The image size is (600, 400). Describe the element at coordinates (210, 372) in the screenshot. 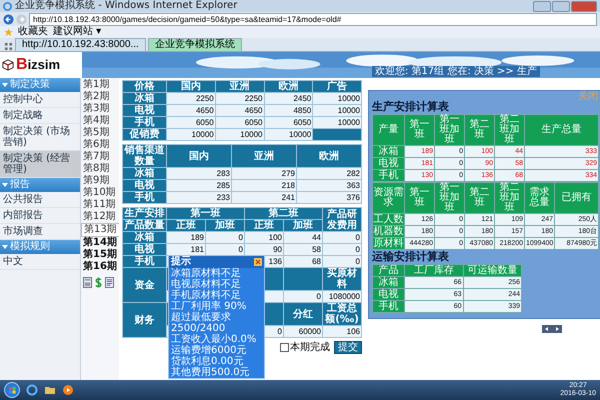

I see `popup-message: 其他费用500.0元` at that location.